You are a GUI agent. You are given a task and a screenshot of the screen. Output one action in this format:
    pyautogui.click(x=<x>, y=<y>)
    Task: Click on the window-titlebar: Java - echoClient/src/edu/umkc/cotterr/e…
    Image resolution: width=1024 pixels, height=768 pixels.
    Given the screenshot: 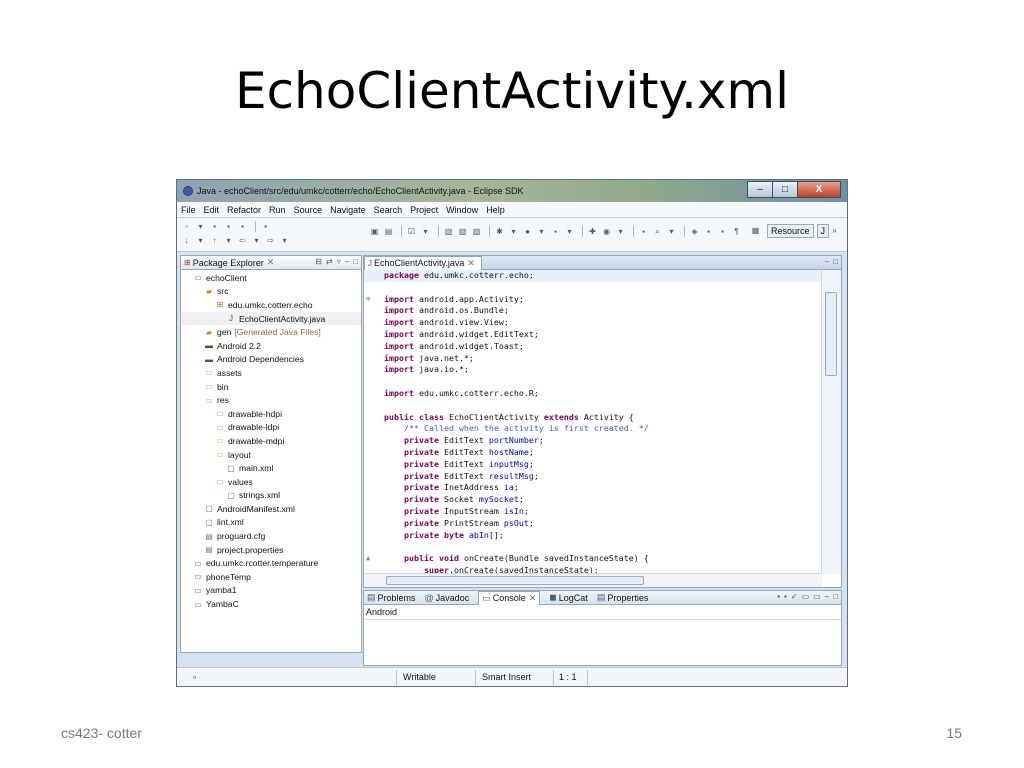 What is the action you would take?
    pyautogui.click(x=512, y=191)
    